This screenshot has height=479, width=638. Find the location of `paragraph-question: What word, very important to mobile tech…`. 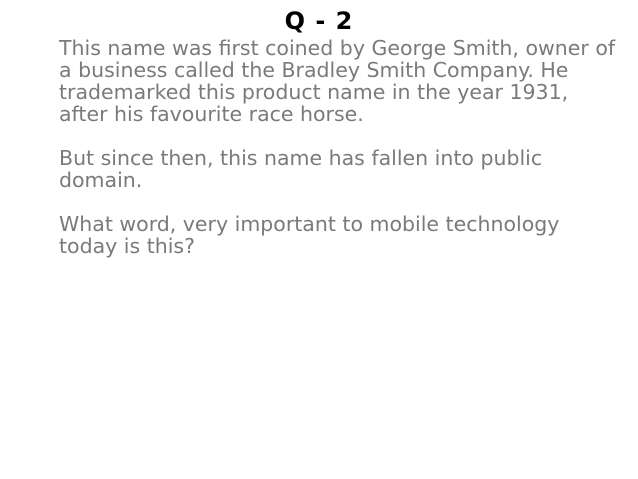

paragraph-question: What word, very important to mobile tech… is located at coordinates (309, 235).